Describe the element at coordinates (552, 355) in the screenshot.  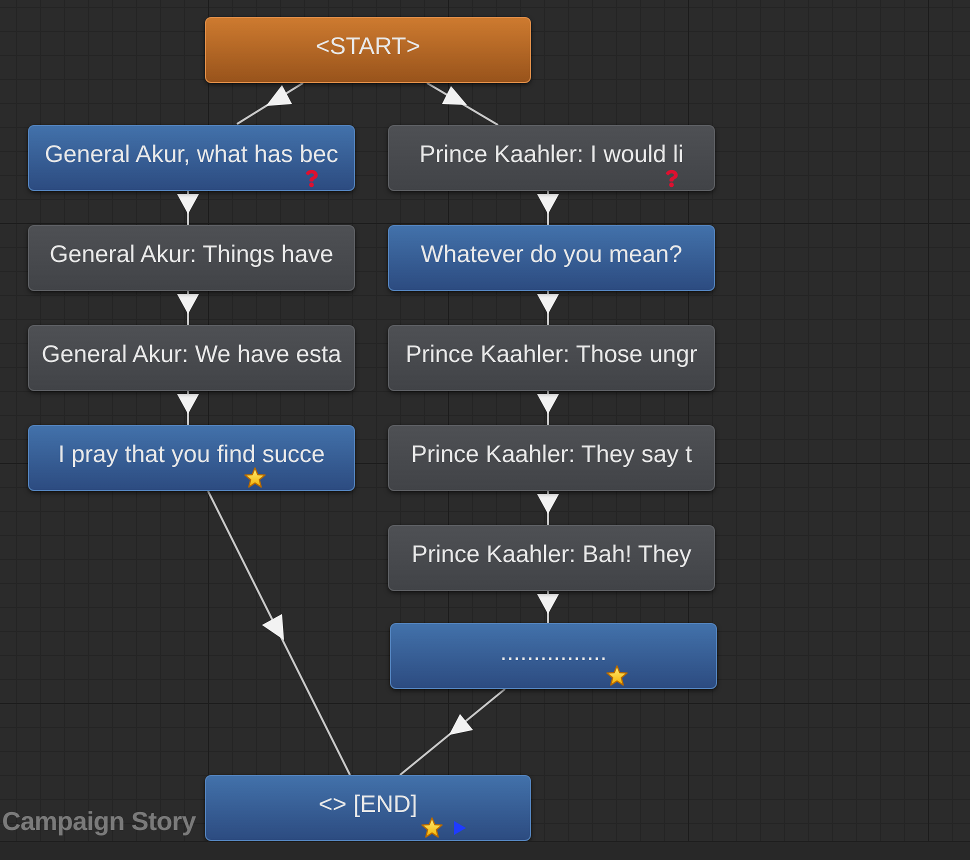
I see `node-text: Prince Kaahler: Those ungr` at that location.